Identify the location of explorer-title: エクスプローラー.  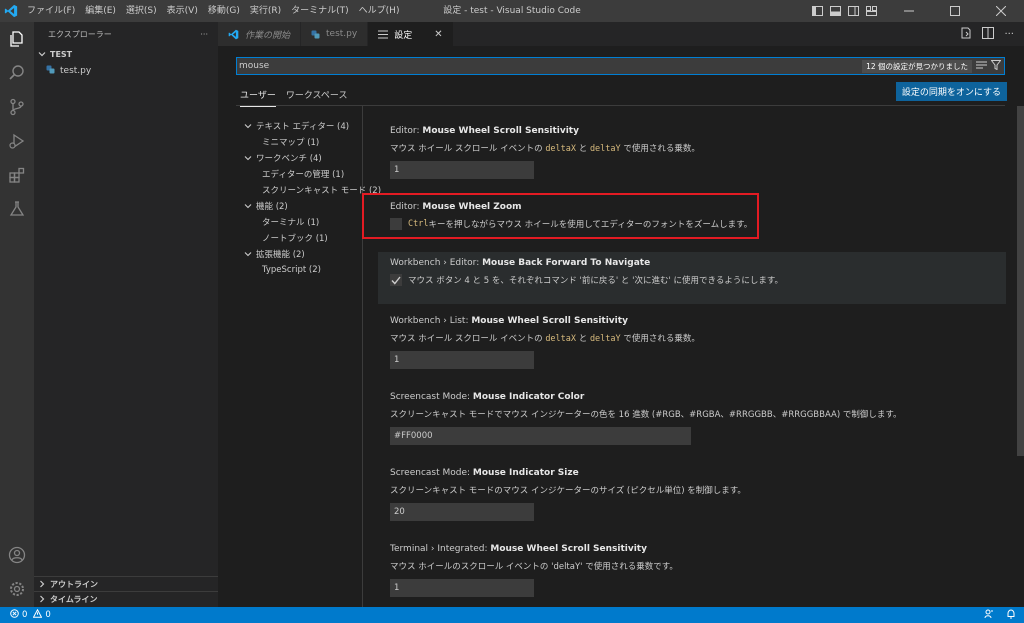
(80, 34).